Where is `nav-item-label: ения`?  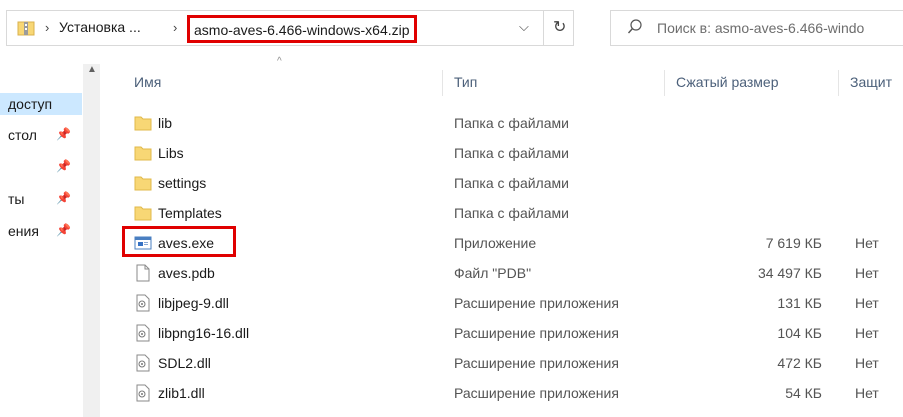
nav-item-label: ения is located at coordinates (23, 231).